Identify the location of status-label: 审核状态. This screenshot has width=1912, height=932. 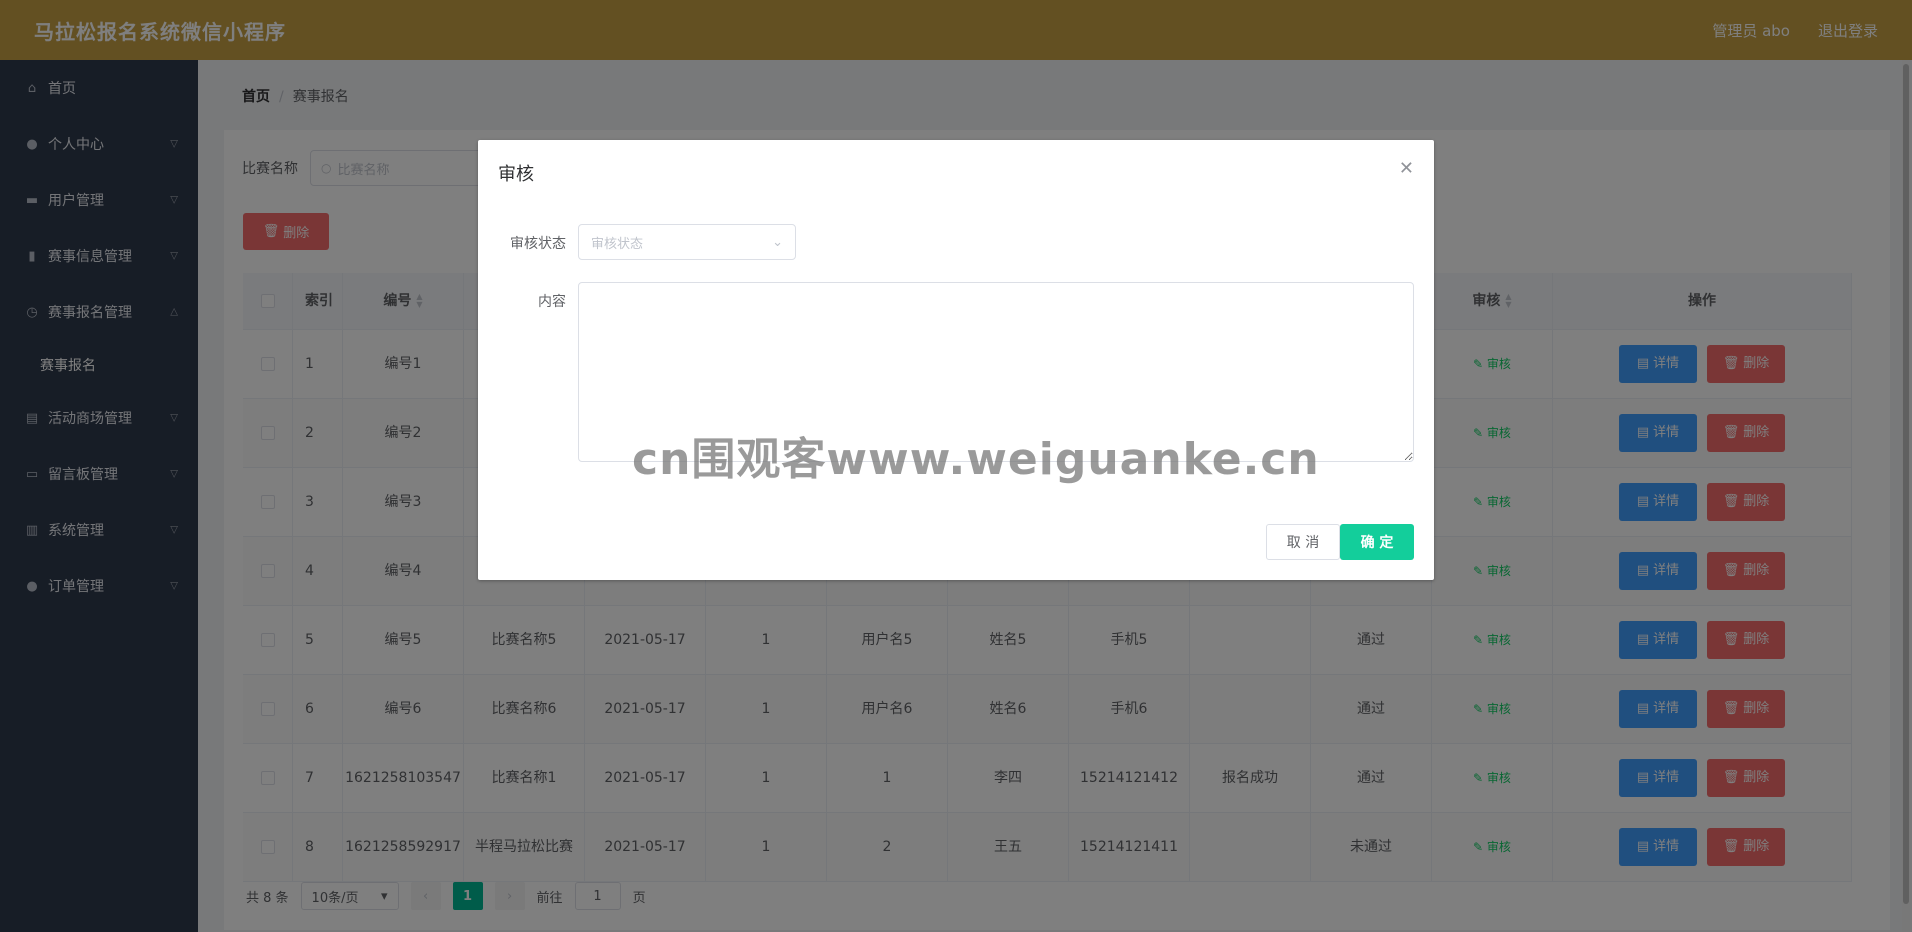
(538, 244).